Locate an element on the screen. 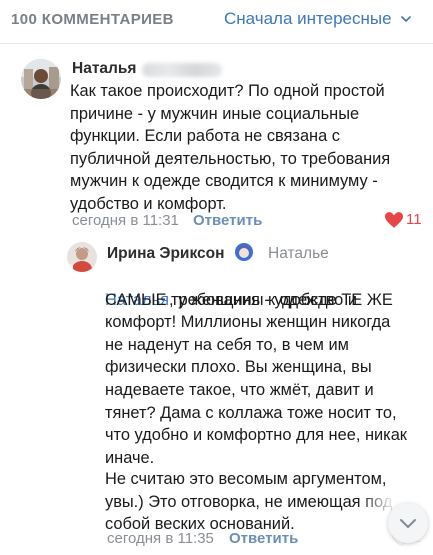 Image resolution: width=433 pixels, height=555 pixels. sort-label: Сначала интересные is located at coordinates (308, 18).